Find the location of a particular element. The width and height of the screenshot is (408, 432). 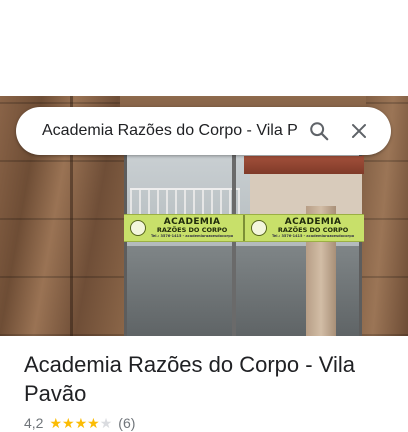

clear-search-button is located at coordinates (359, 131).